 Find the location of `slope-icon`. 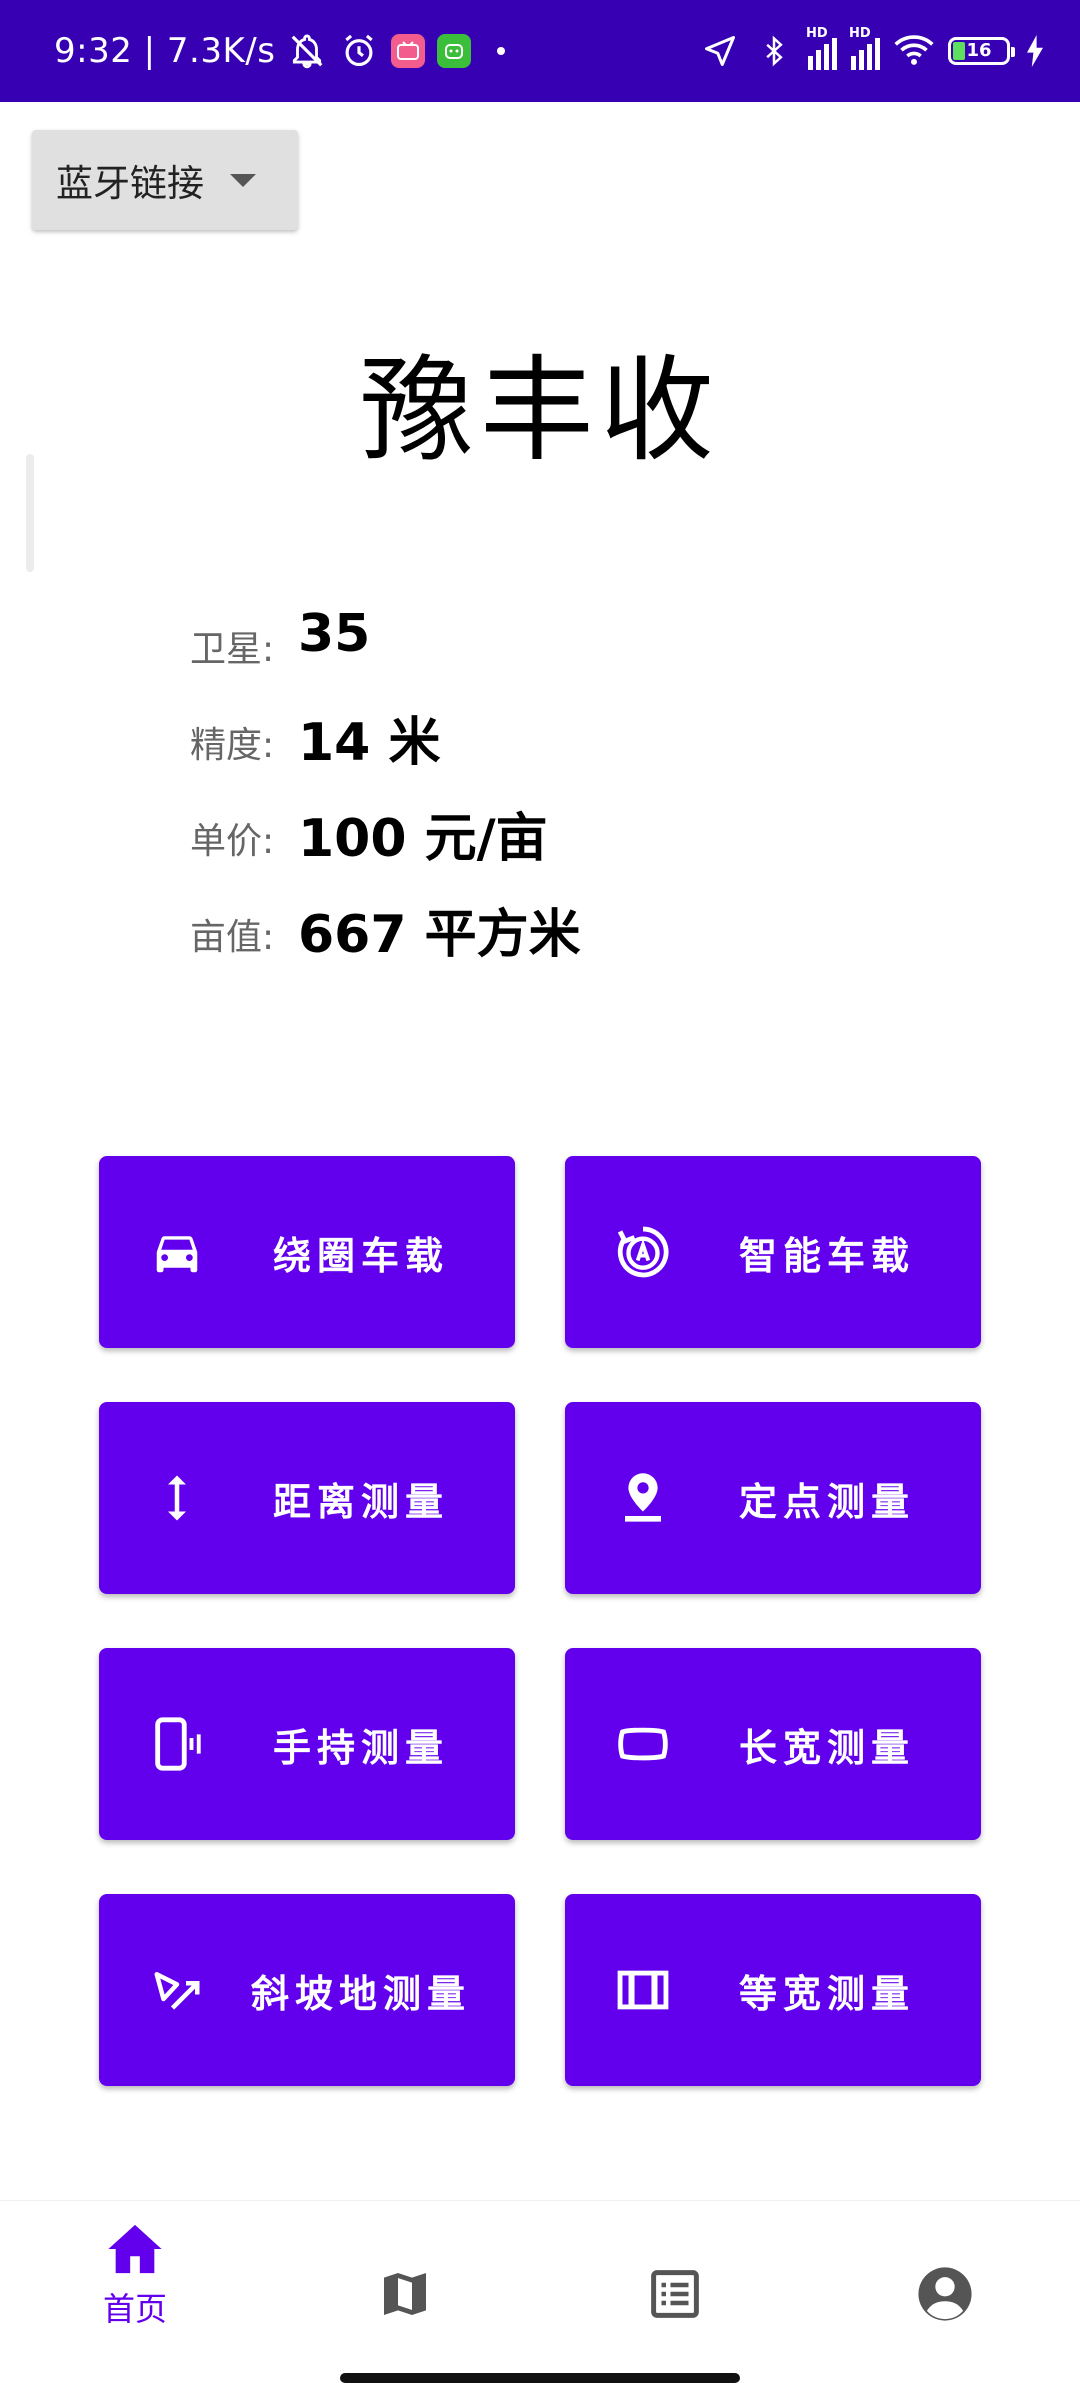

slope-icon is located at coordinates (177, 1990).